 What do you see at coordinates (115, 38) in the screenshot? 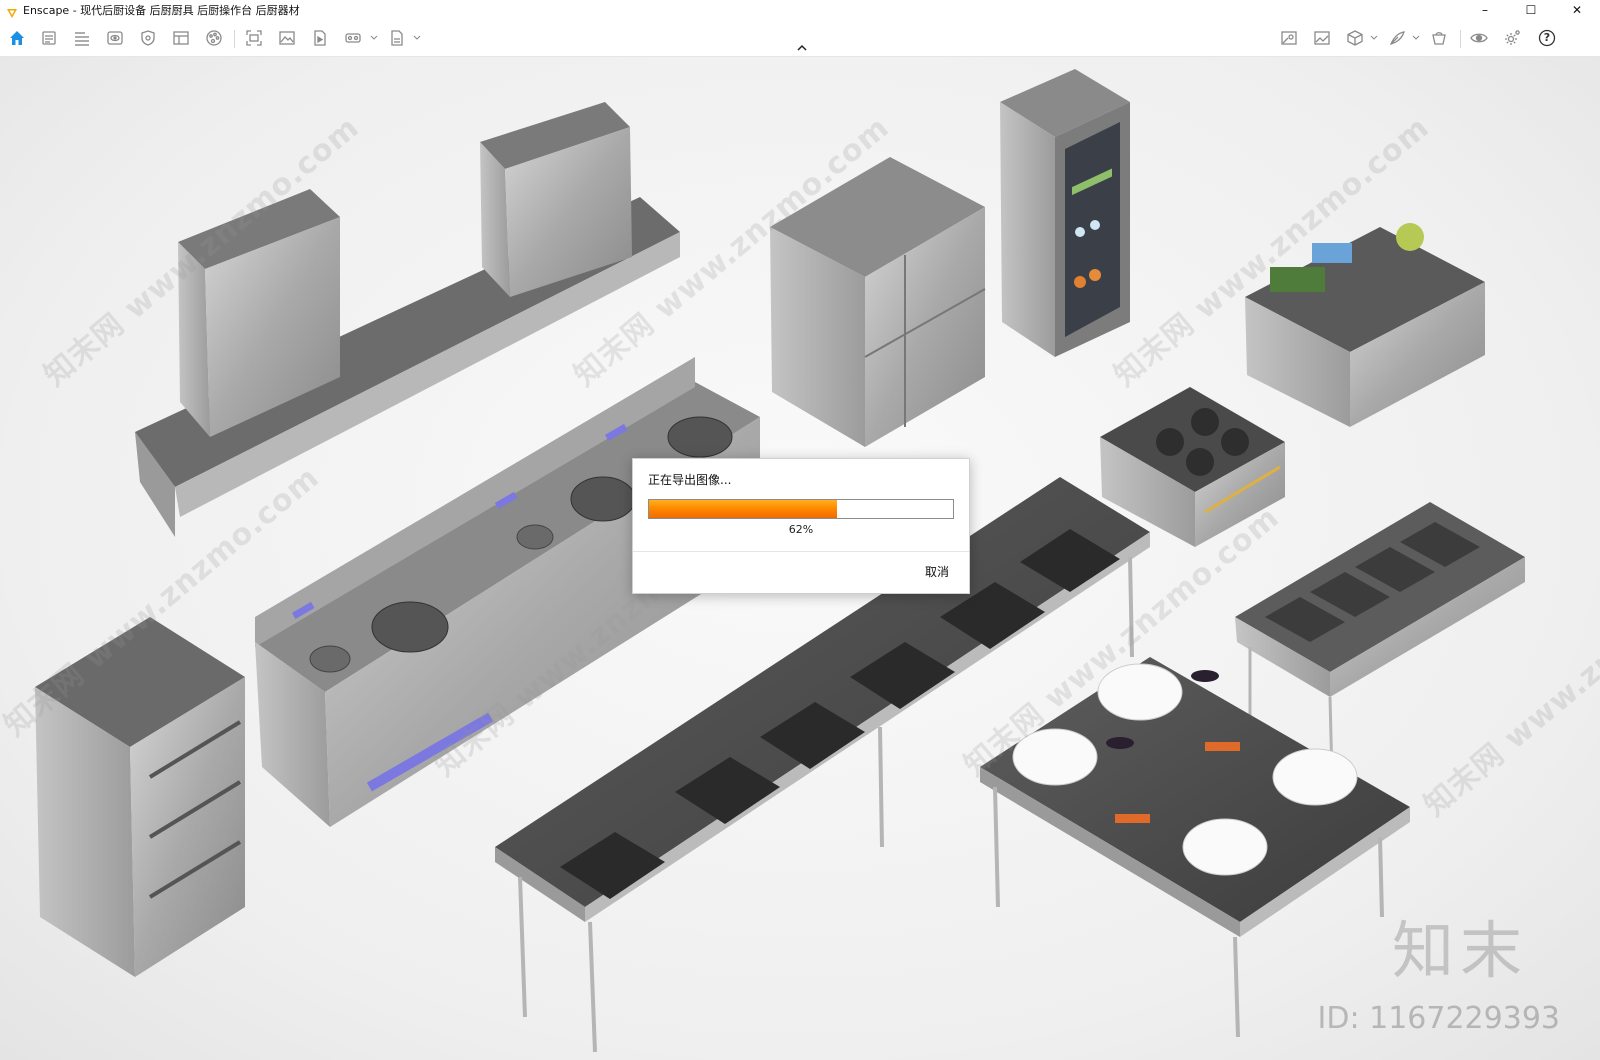
I see `eye-view-icon` at bounding box center [115, 38].